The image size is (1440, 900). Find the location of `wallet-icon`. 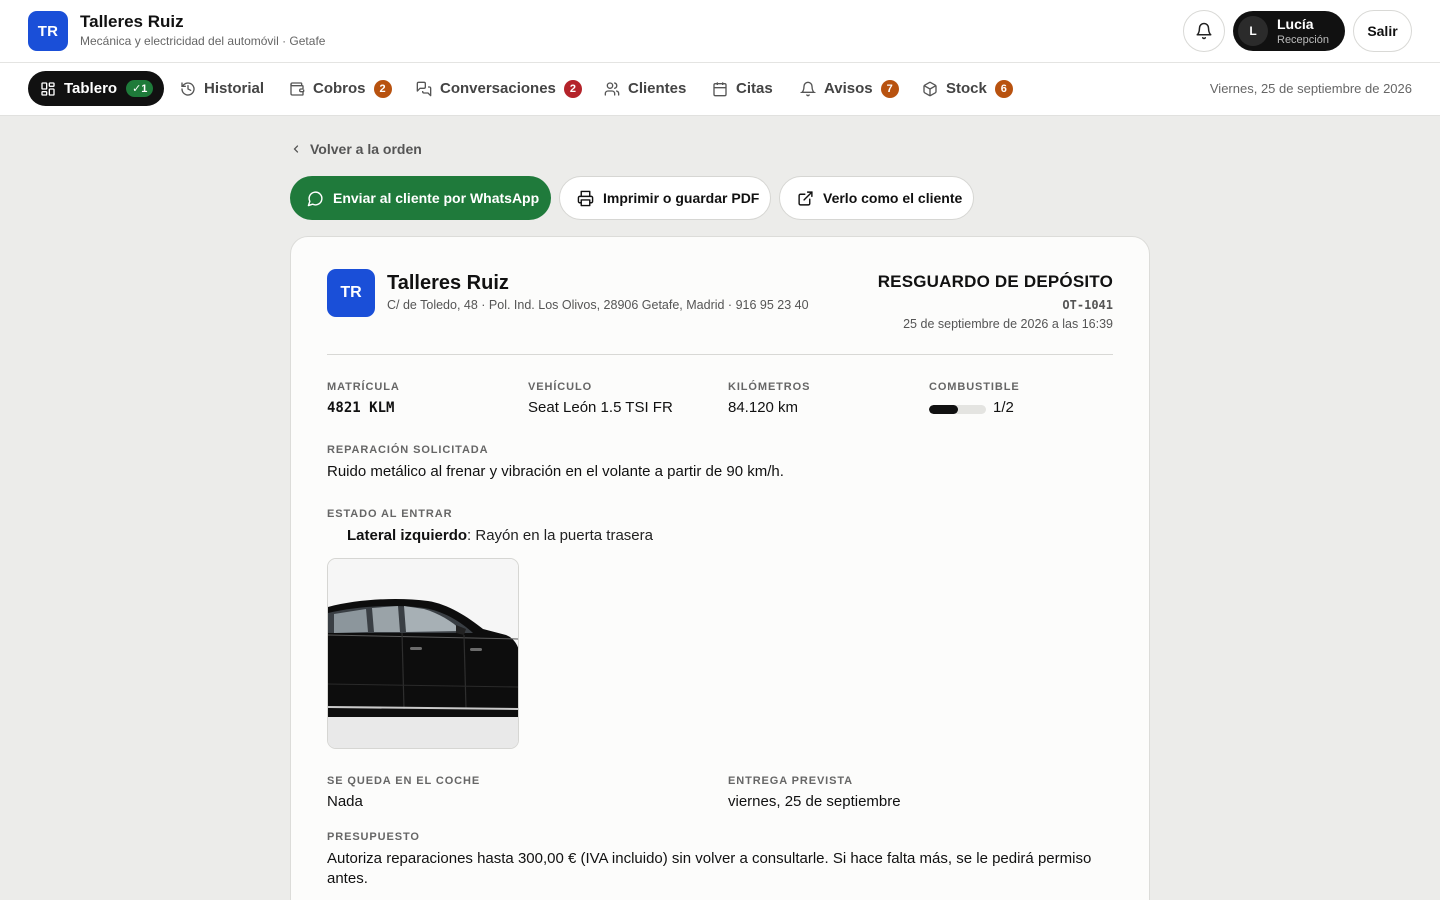

wallet-icon is located at coordinates (297, 88).